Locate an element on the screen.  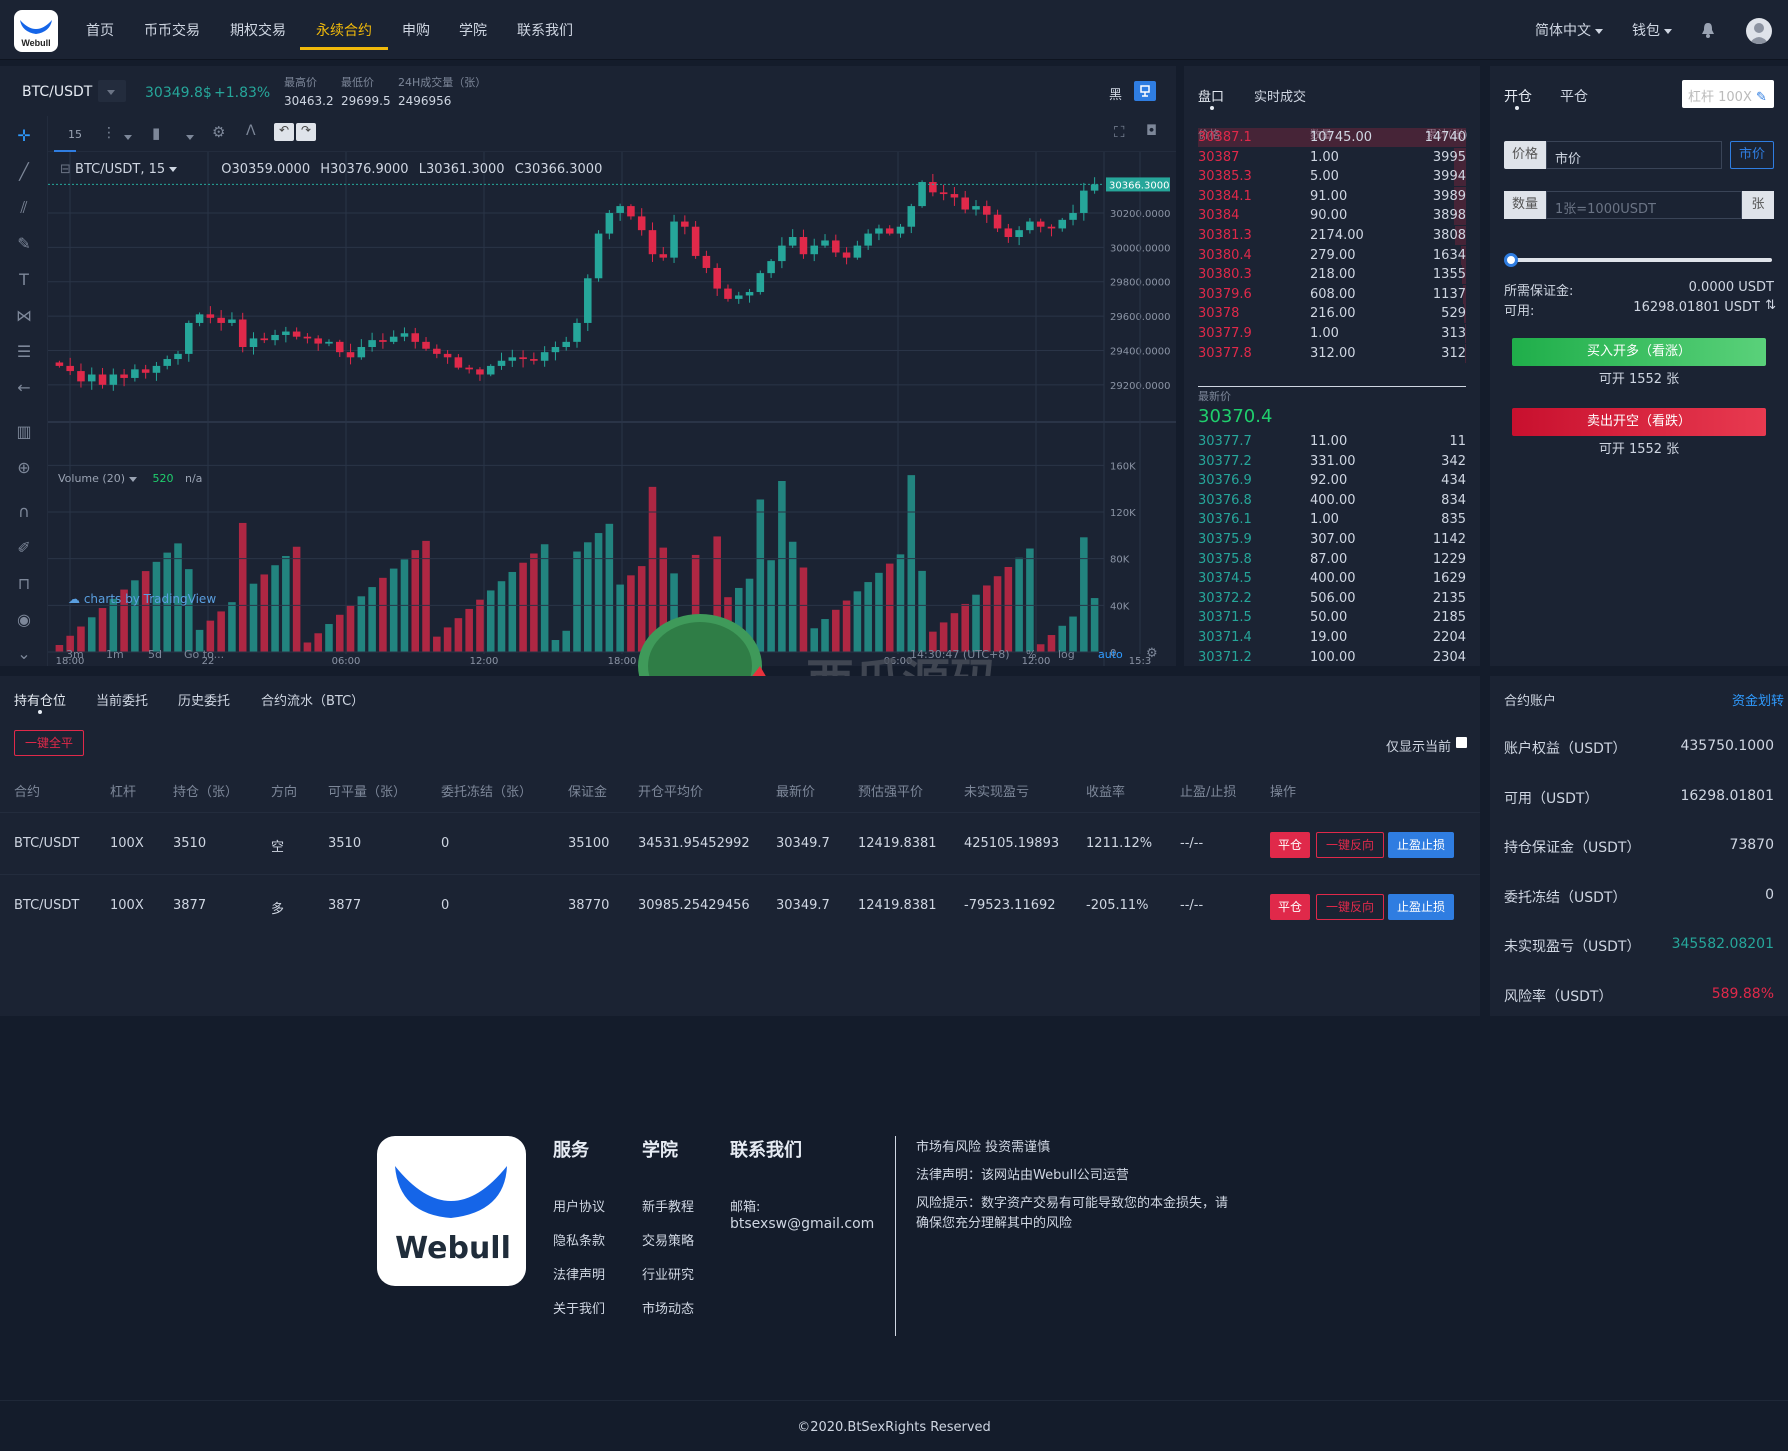
tab-open-orders: 当前委托 is located at coordinates (122, 699).